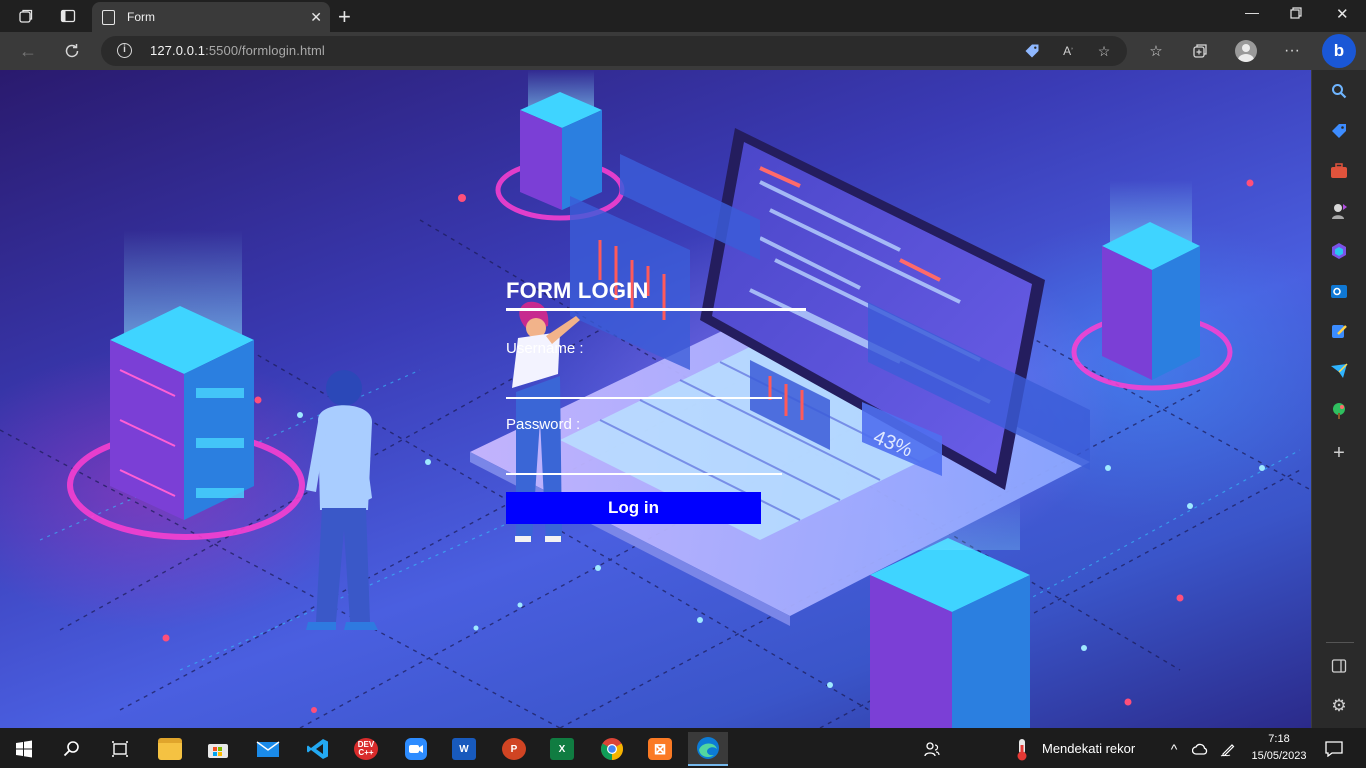 This screenshot has height=768, width=1366. What do you see at coordinates (170, 749) in the screenshot?
I see `file-explorer-icon` at bounding box center [170, 749].